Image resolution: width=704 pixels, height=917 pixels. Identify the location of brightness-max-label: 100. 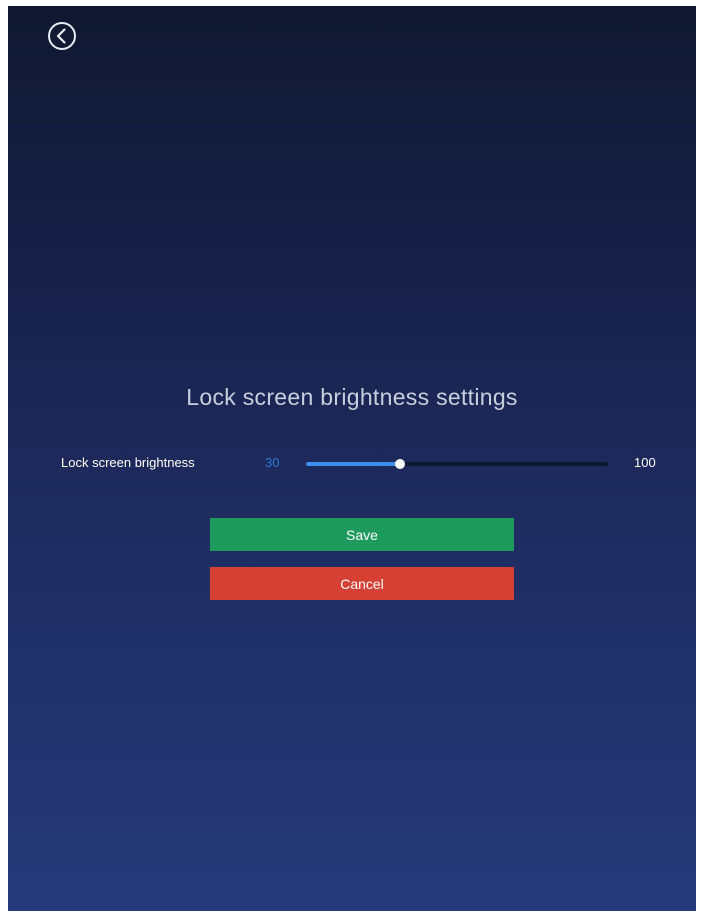
(645, 462).